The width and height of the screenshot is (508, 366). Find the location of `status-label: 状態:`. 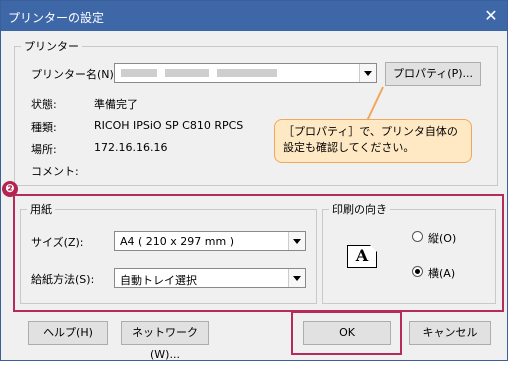

status-label: 状態: is located at coordinates (44, 104).